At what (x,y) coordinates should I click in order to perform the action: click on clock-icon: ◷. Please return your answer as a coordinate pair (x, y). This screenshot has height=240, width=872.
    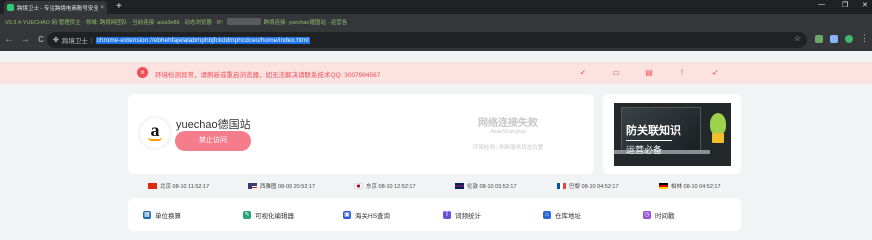
    Looking at the image, I should click on (647, 215).